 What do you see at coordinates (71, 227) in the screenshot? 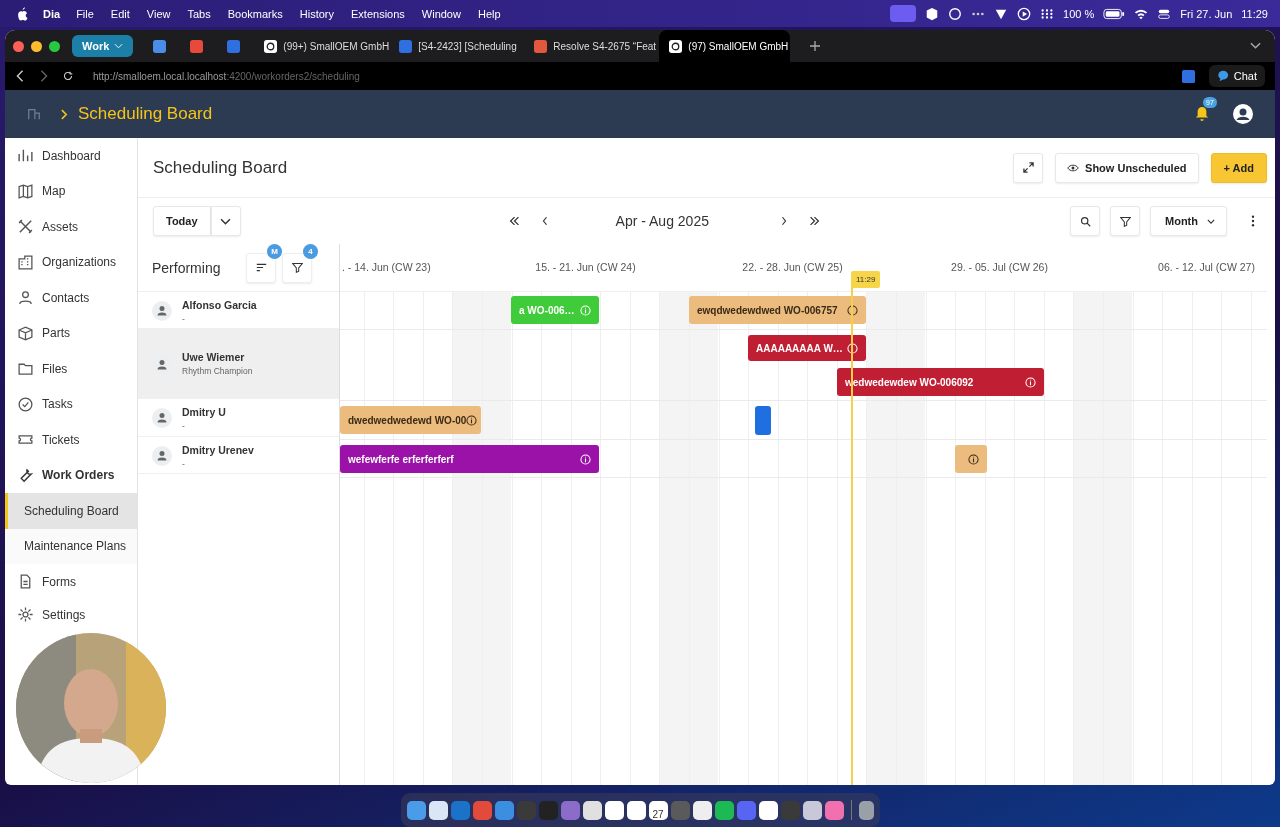
I see `sidebar-item: Assets` at bounding box center [71, 227].